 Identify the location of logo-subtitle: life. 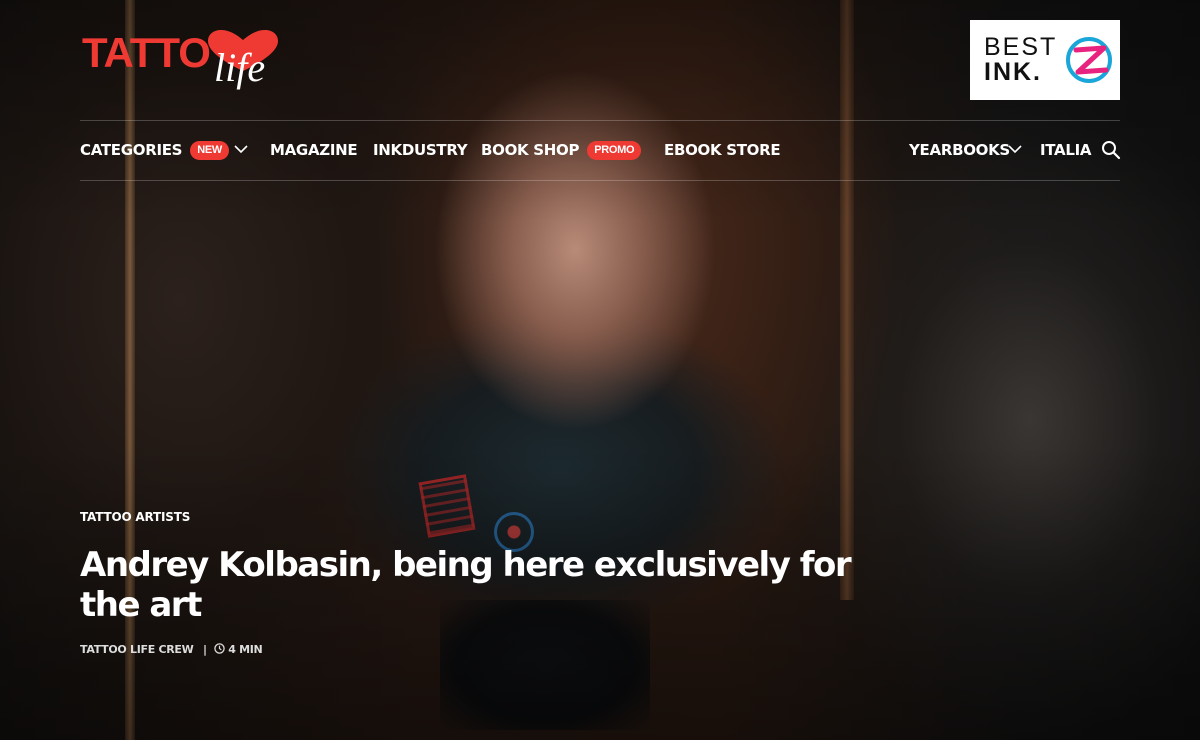
(240, 67).